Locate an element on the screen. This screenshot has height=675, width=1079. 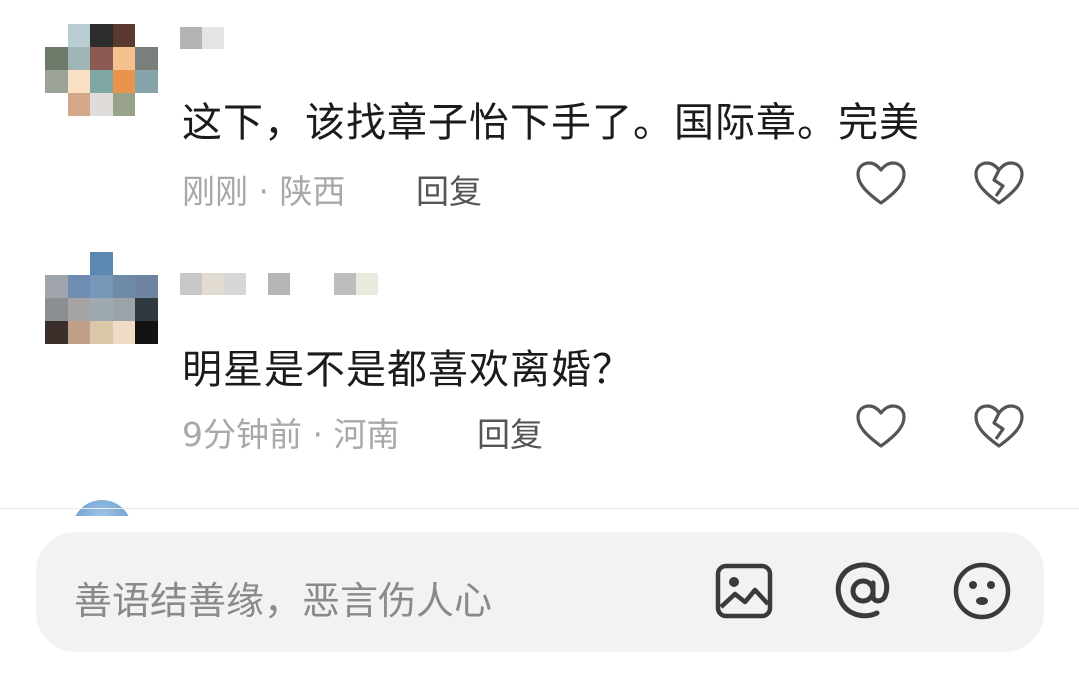
comment-location: 陕西 is located at coordinates (312, 191).